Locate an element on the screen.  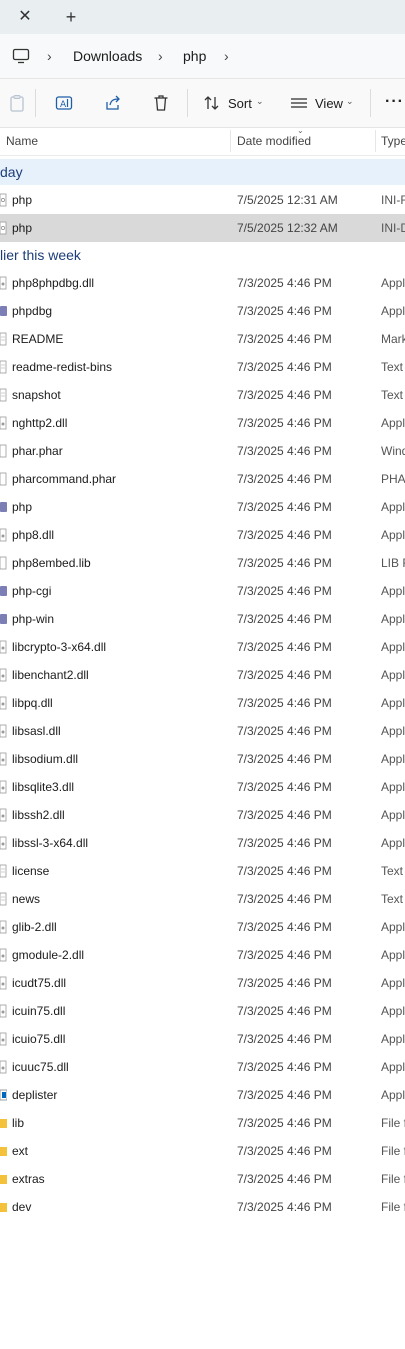
file-name: gmodule-2.dll is located at coordinates (48, 955).